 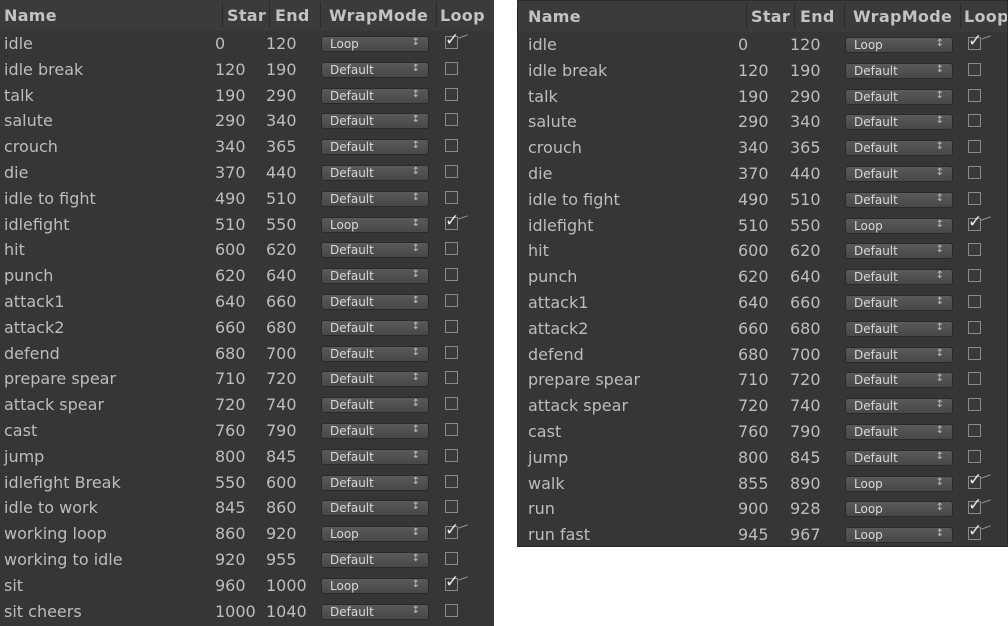 I want to click on clip-end-field: 120, so click(x=805, y=44).